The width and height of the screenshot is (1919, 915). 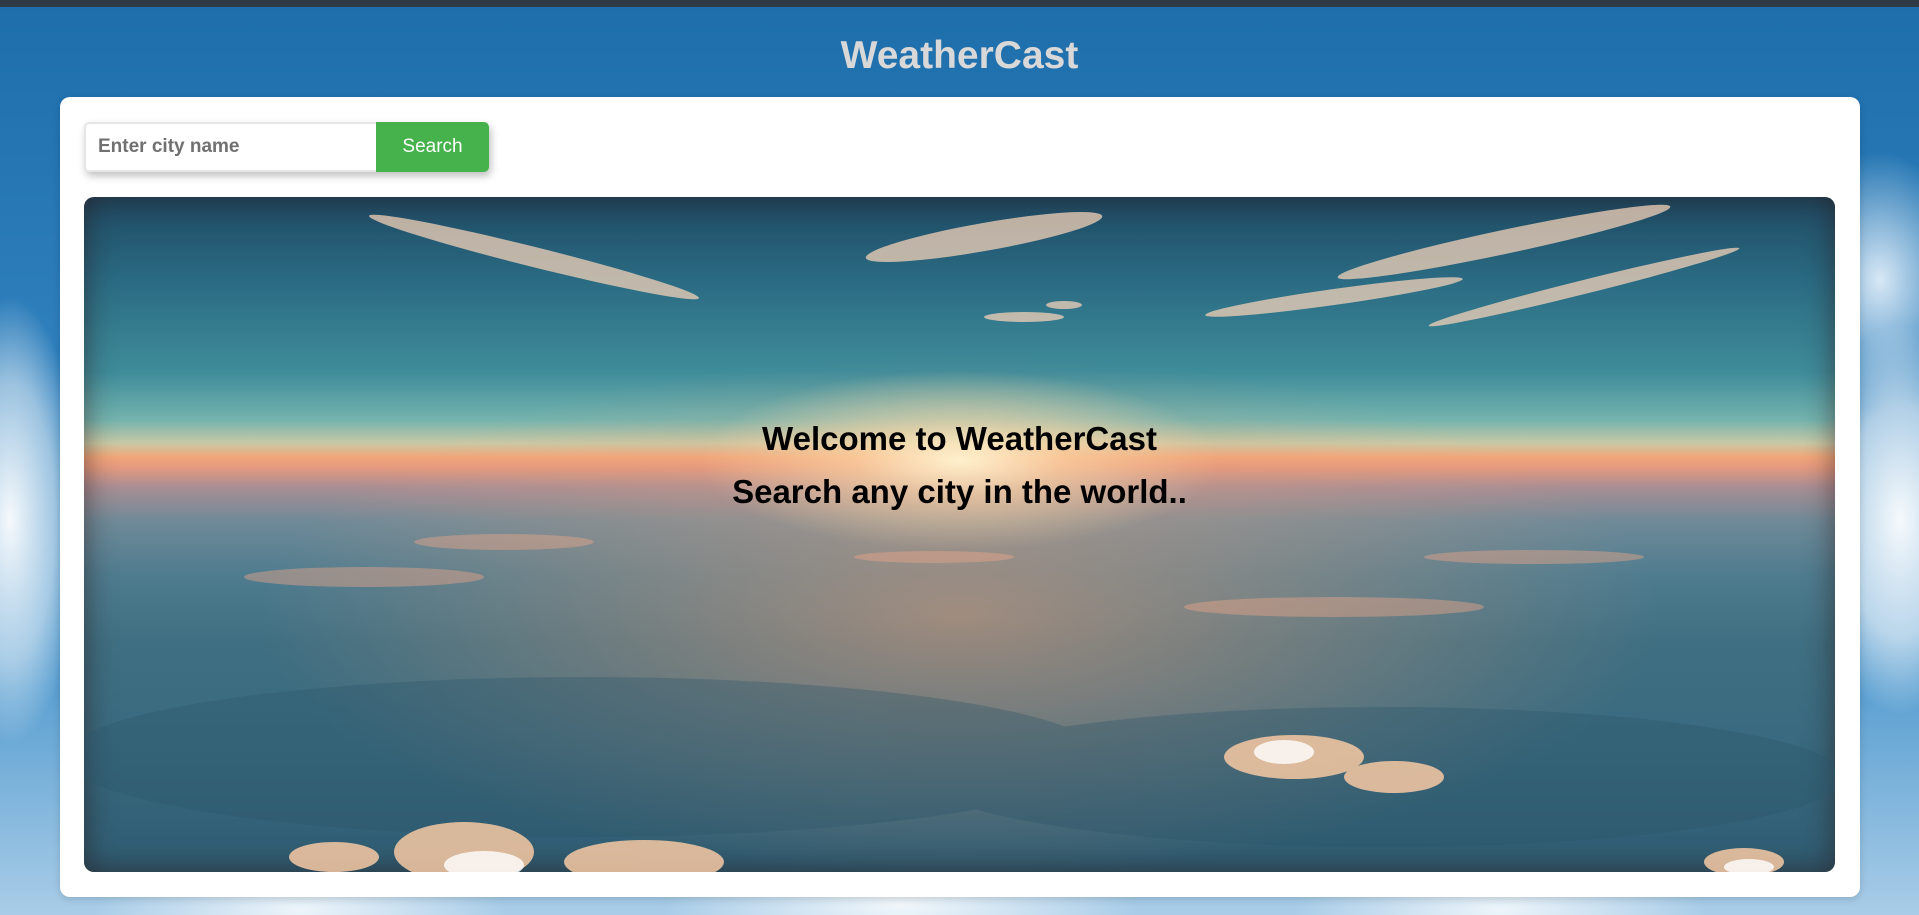 I want to click on app-title: WeatherCast, so click(x=959, y=55).